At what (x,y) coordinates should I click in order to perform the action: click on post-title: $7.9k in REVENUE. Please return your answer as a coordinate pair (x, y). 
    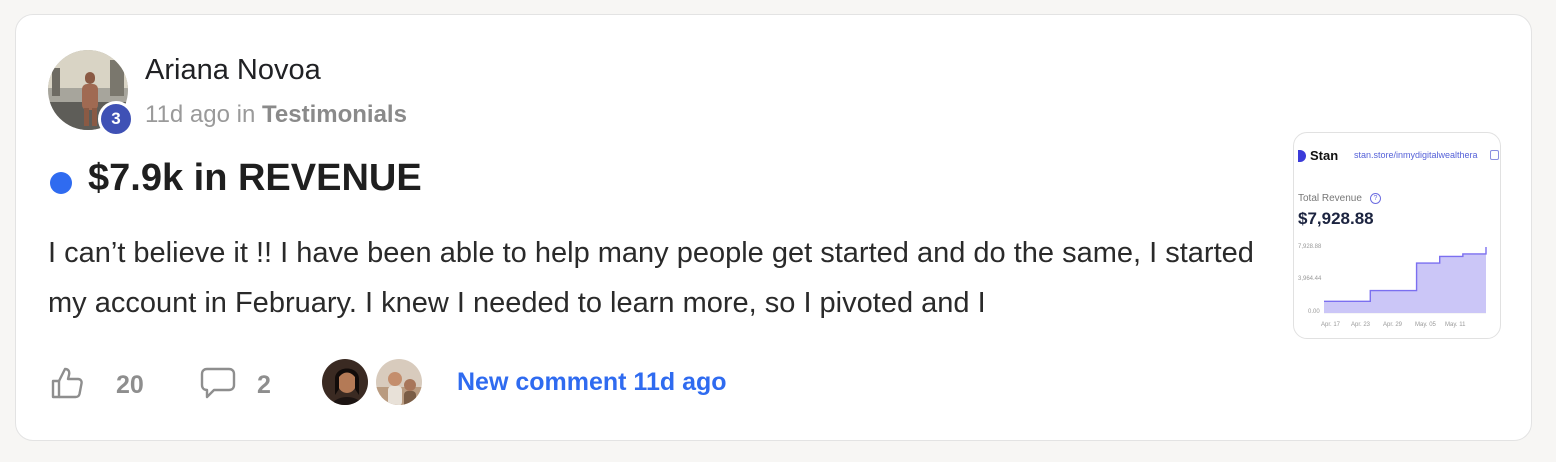
    Looking at the image, I should click on (255, 178).